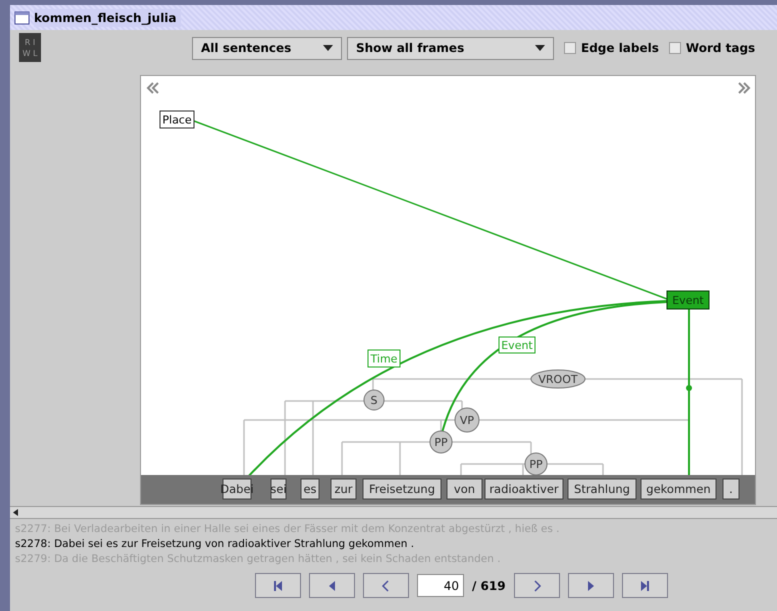 This screenshot has width=777, height=611. What do you see at coordinates (152, 88) in the screenshot?
I see `collapse-left-icon` at bounding box center [152, 88].